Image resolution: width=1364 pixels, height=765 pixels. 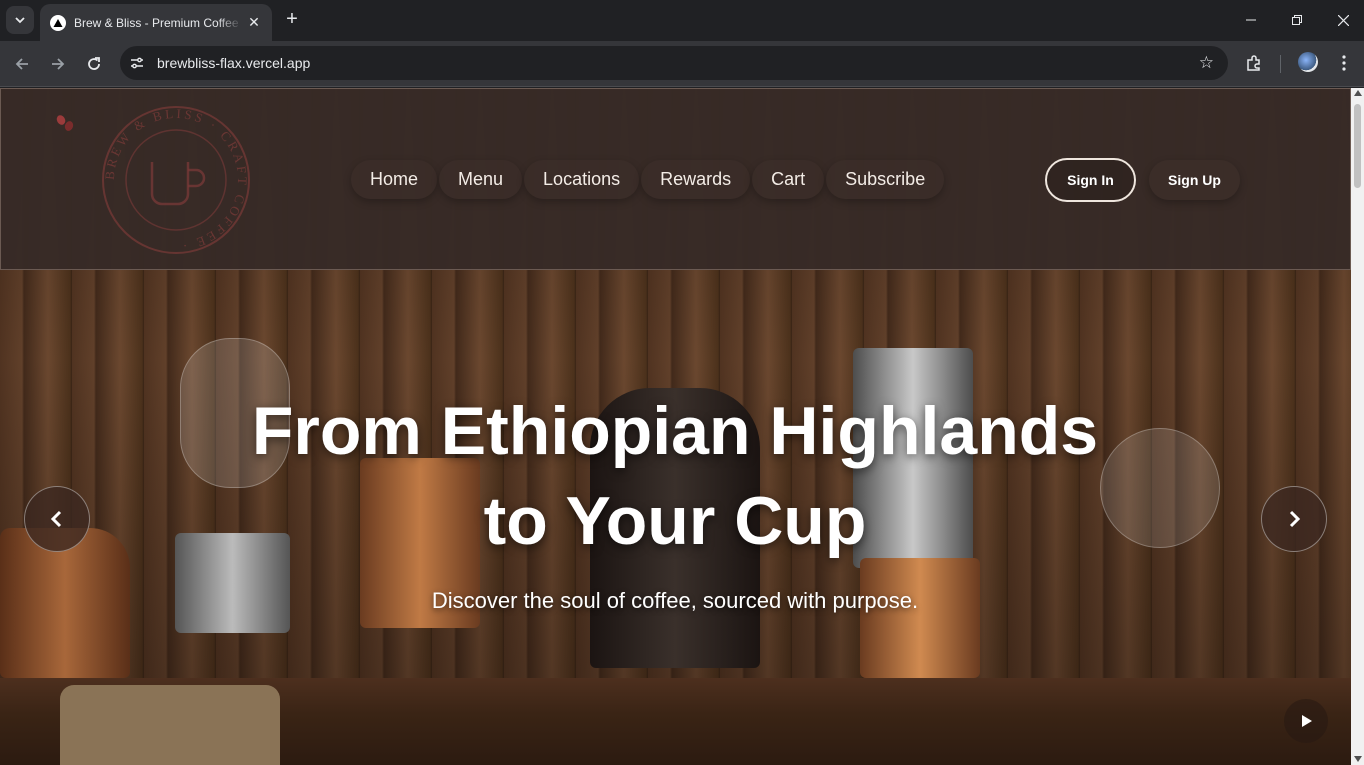 I want to click on restore-button, so click(x=1297, y=20).